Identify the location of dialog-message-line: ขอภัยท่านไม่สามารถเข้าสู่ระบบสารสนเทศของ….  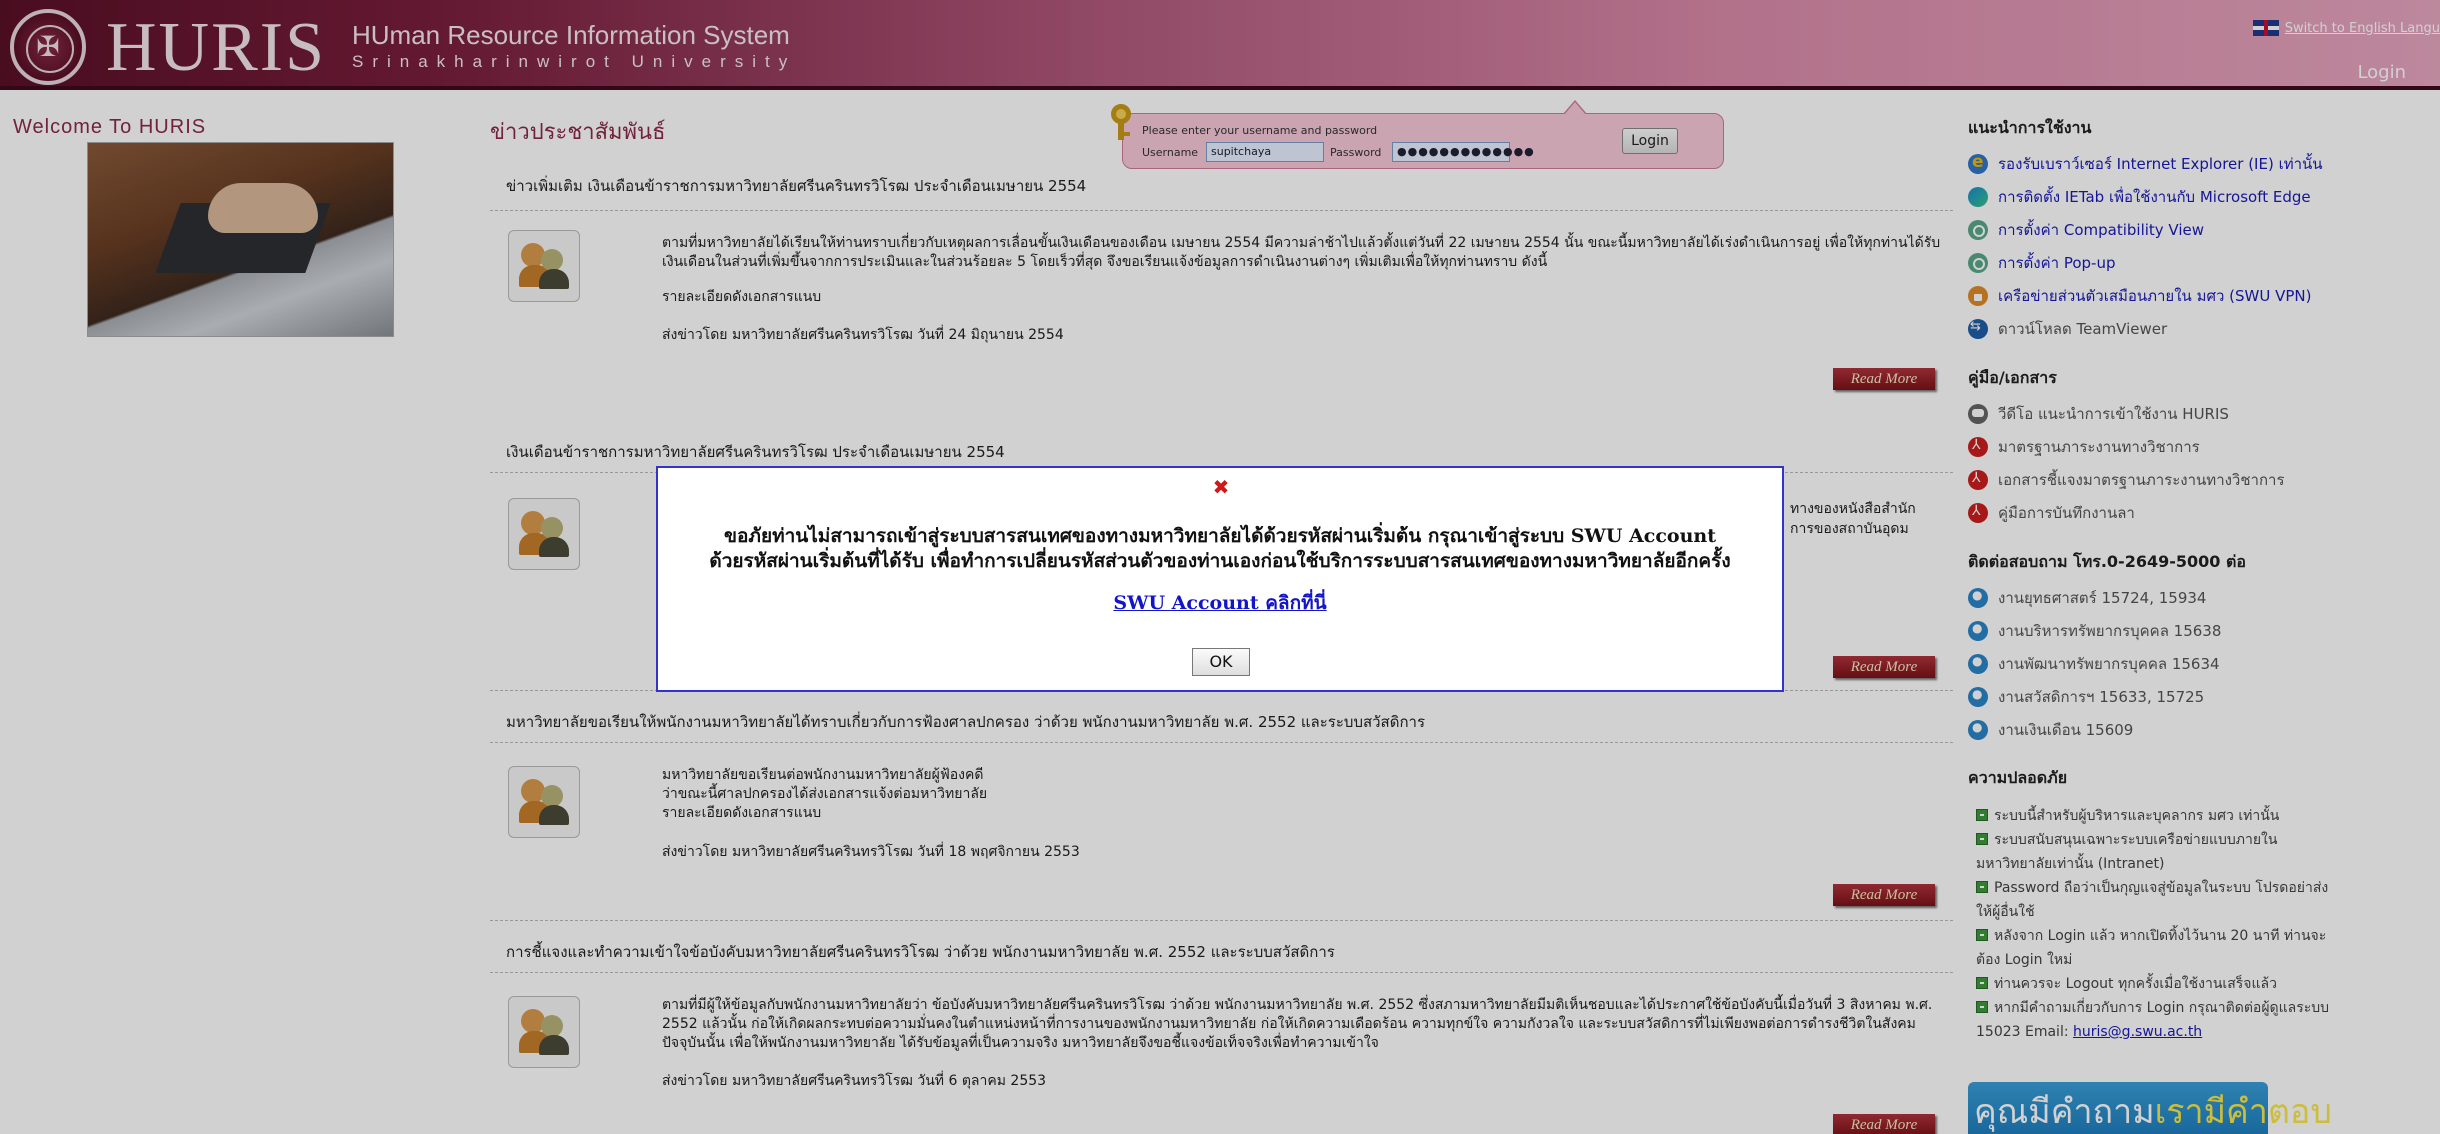
(1220, 536).